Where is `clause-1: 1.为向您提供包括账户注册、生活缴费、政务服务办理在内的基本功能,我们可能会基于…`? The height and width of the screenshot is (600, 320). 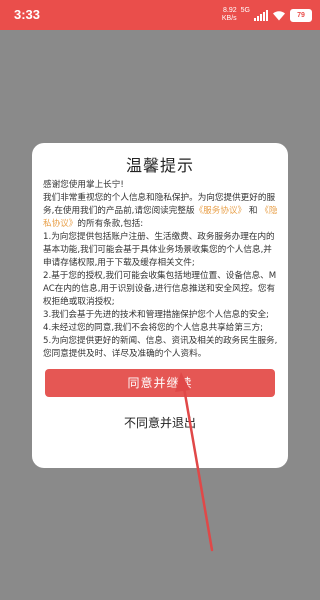
clause-1: 1.为向您提供包括账户注册、生活缴费、政务服务办理在内的基本功能,我们可能会基于… is located at coordinates (159, 250).